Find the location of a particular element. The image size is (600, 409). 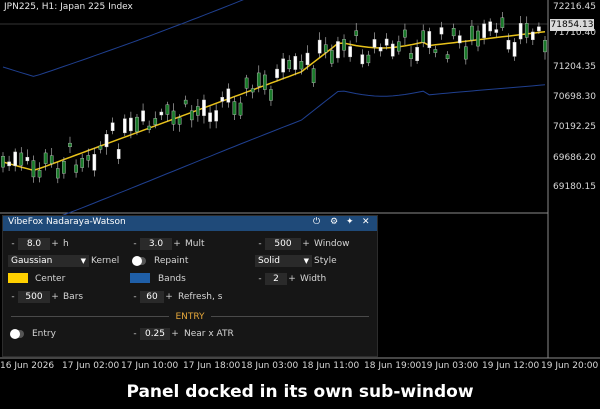

price-axis-label: 69686.20 is located at coordinates (574, 158).